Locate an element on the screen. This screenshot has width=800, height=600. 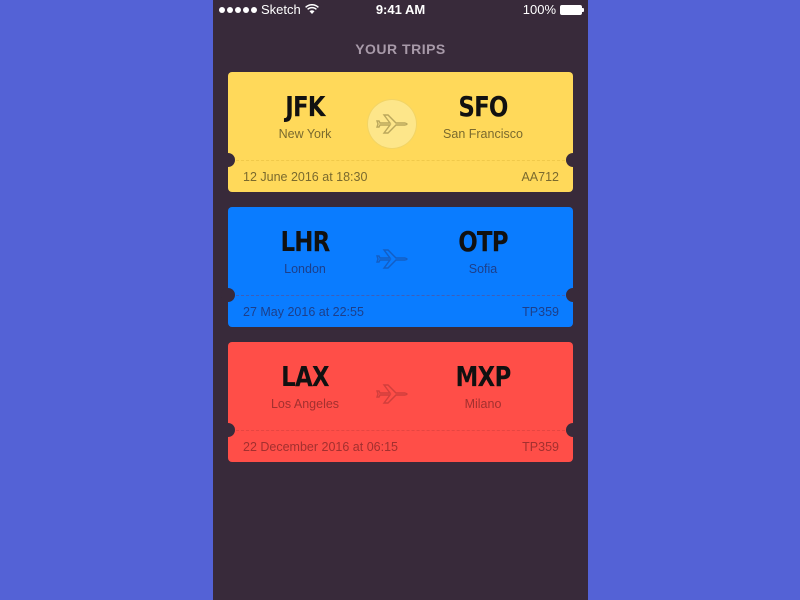
battery-percent: 100% is located at coordinates (539, 9).